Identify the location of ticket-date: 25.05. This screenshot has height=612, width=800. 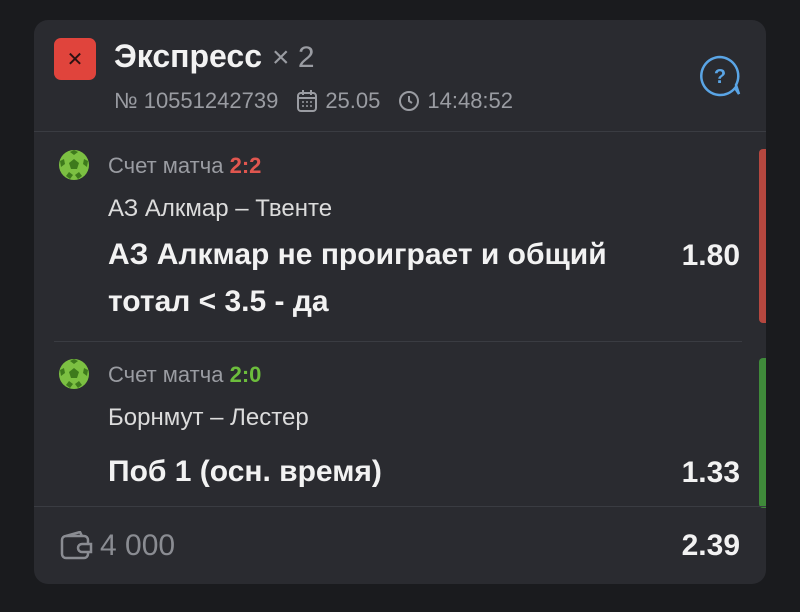
(338, 101).